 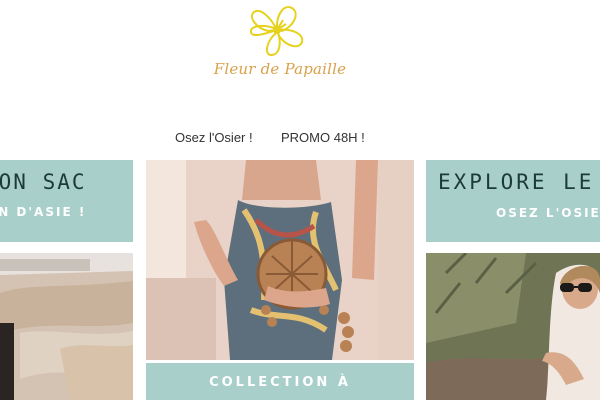 What do you see at coordinates (277, 31) in the screenshot?
I see `hibiscus-flower-icon` at bounding box center [277, 31].